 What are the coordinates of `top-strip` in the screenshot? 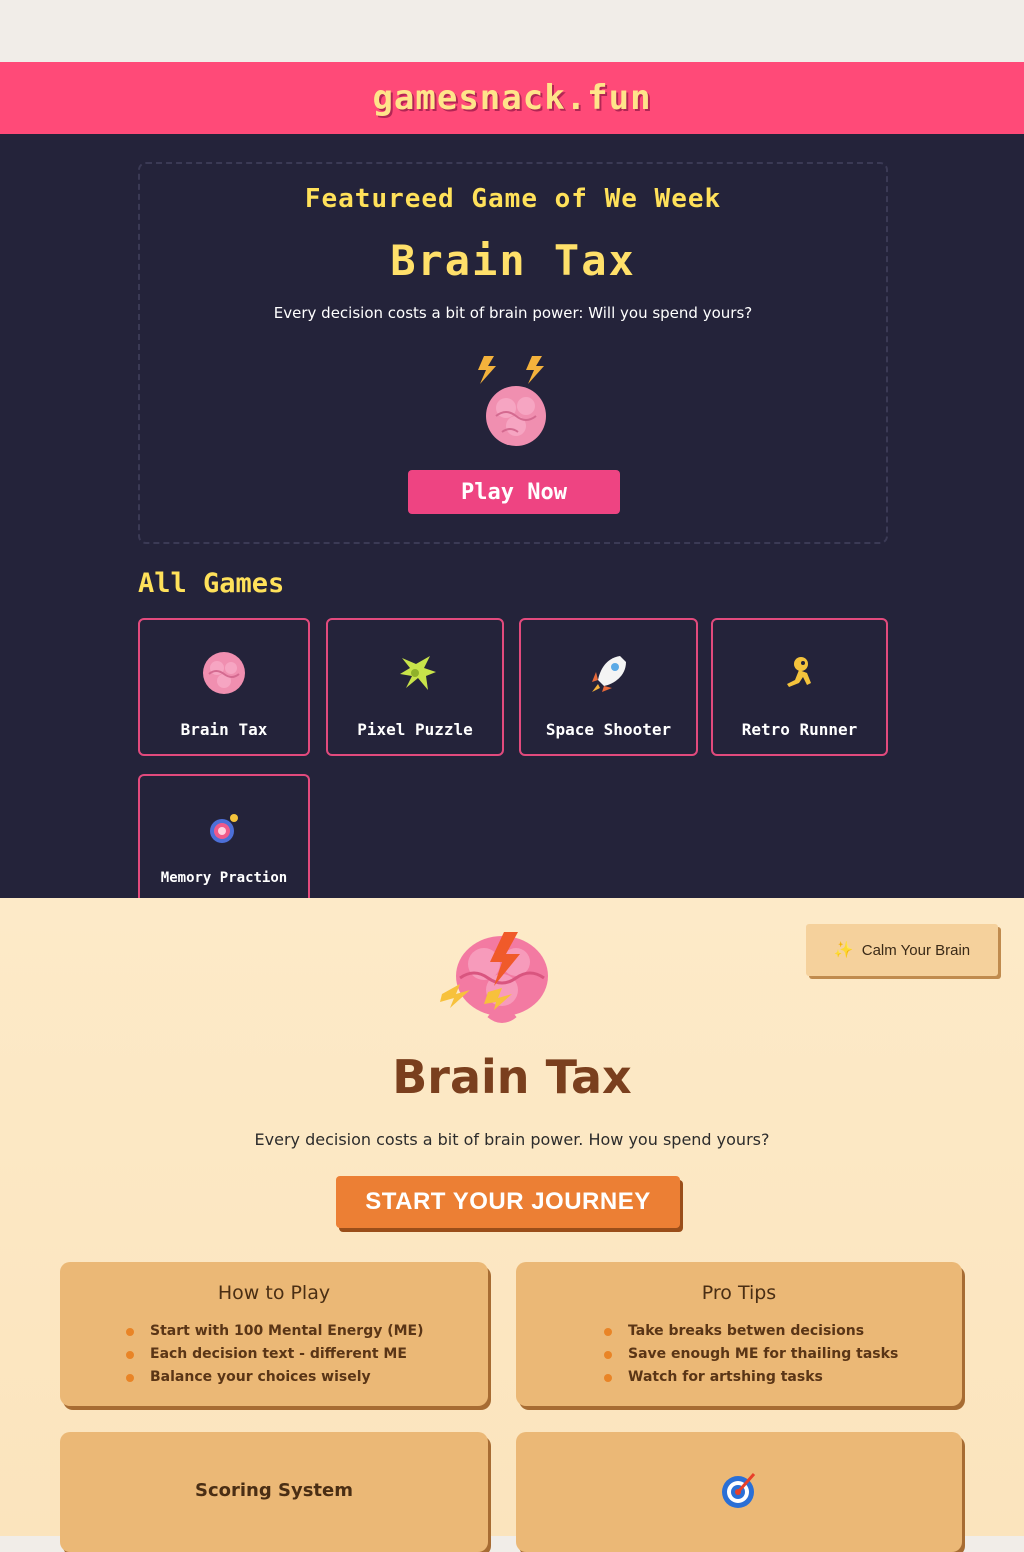 It's located at (512, 31).